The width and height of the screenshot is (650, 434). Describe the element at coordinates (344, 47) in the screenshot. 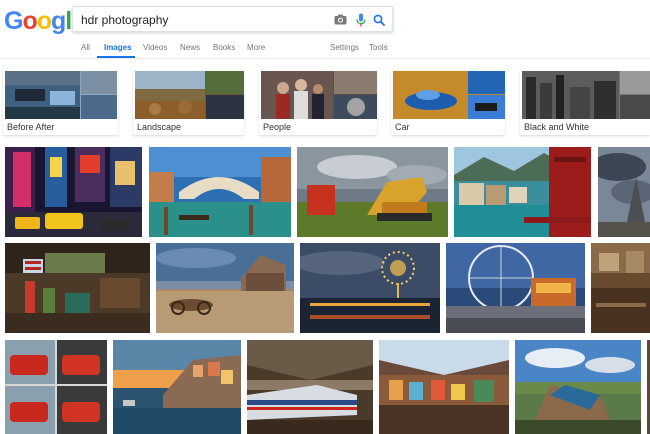

I see `tab-settings: Settings` at that location.